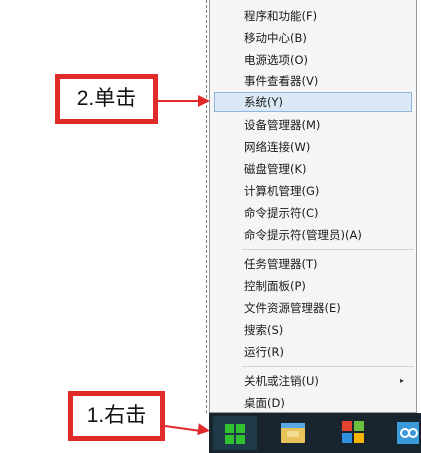 Image resolution: width=421 pixels, height=453 pixels. What do you see at coordinates (313, 169) in the screenshot?
I see `menu-item-disk-management: 磁盘管理(K)` at bounding box center [313, 169].